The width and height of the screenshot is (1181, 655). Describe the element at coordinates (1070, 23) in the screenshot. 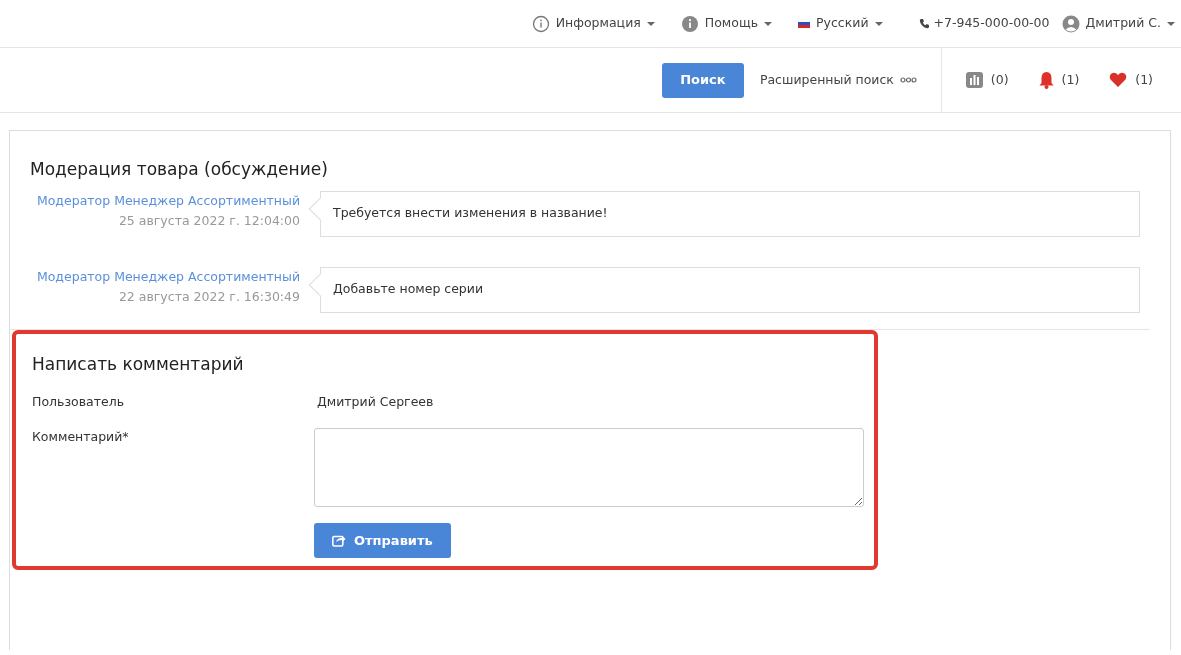

I see `user-icon` at that location.